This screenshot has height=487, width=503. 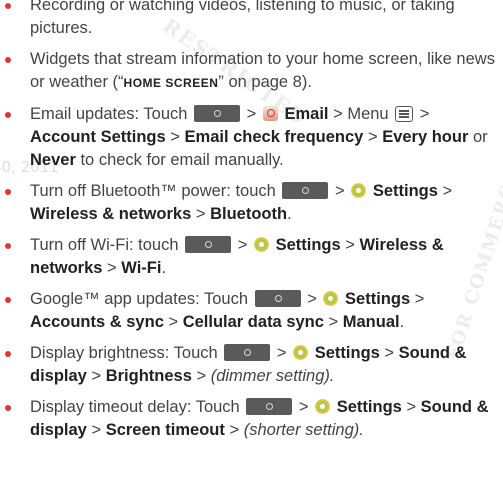 I want to click on item-text: Google™ app updates: Touch, so click(x=139, y=299).